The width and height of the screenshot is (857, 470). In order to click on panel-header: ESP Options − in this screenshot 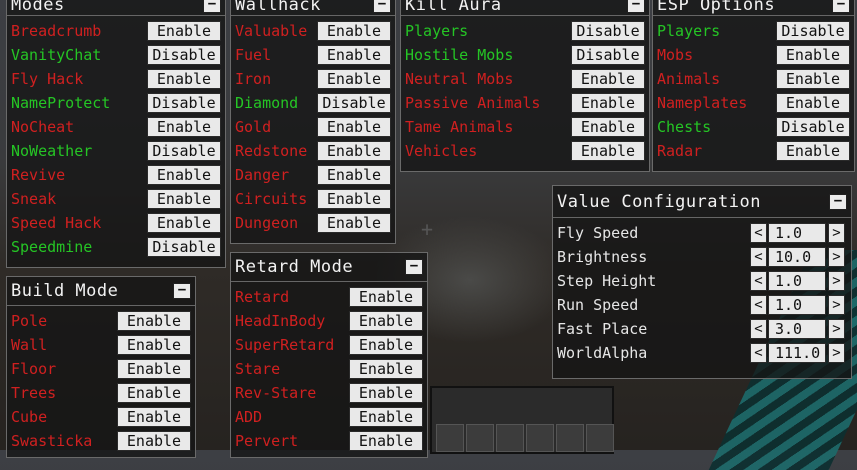, I will do `click(753, 8)`.